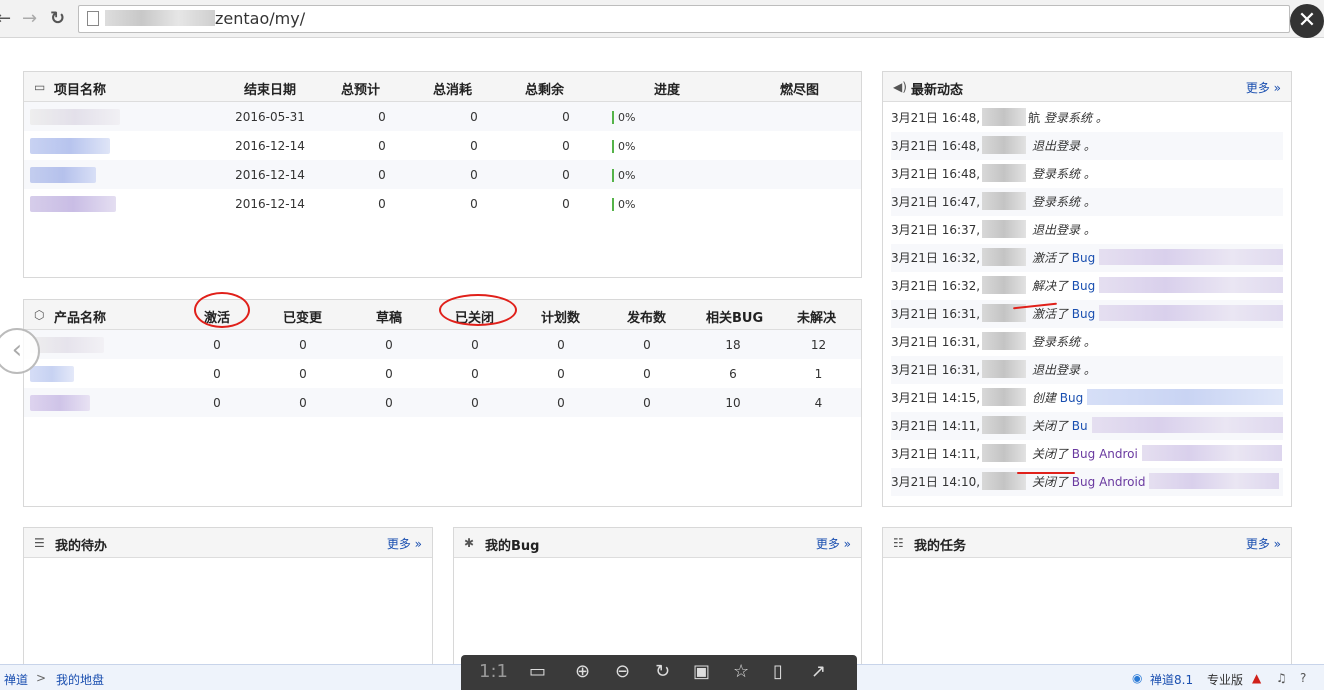 This screenshot has height=690, width=1324. What do you see at coordinates (16, 679) in the screenshot?
I see `breadcrumb-home: 禅道` at bounding box center [16, 679].